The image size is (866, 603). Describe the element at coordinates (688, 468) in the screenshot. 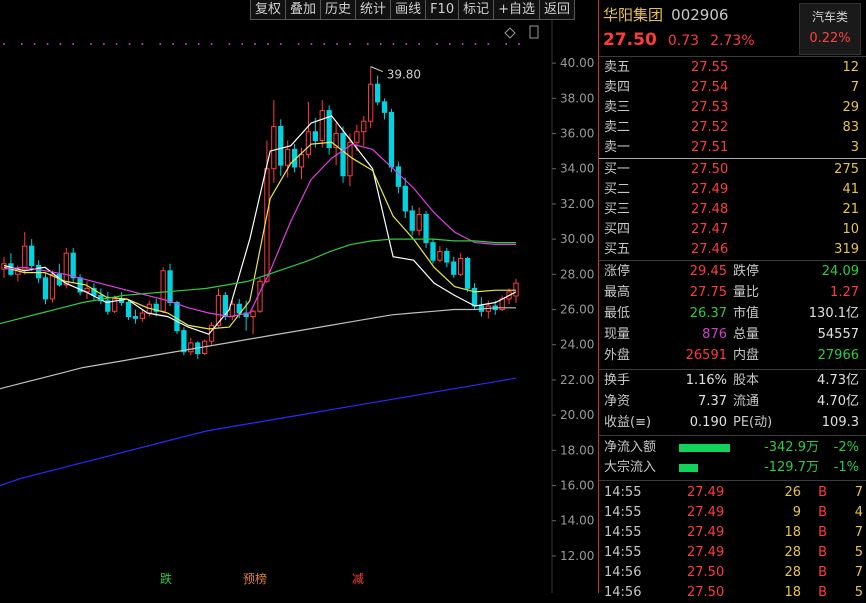

I see `flow-bar` at that location.